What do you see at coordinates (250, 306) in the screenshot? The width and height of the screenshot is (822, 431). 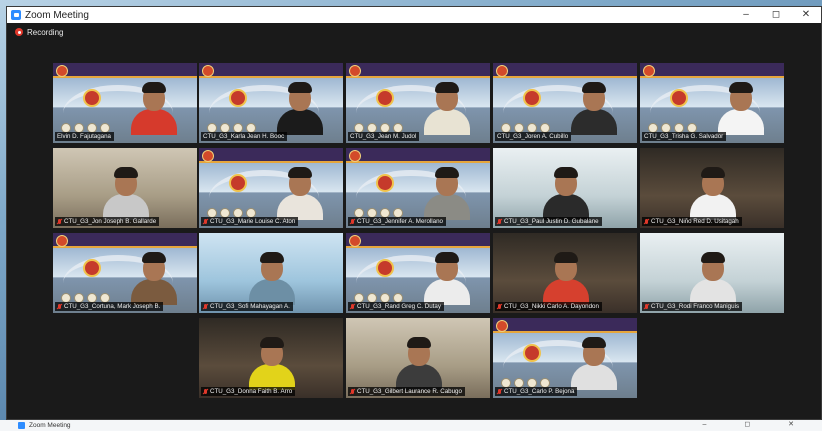 I see `participant-name: CTU_G3_Sofi Mahayagan A.` at bounding box center [250, 306].